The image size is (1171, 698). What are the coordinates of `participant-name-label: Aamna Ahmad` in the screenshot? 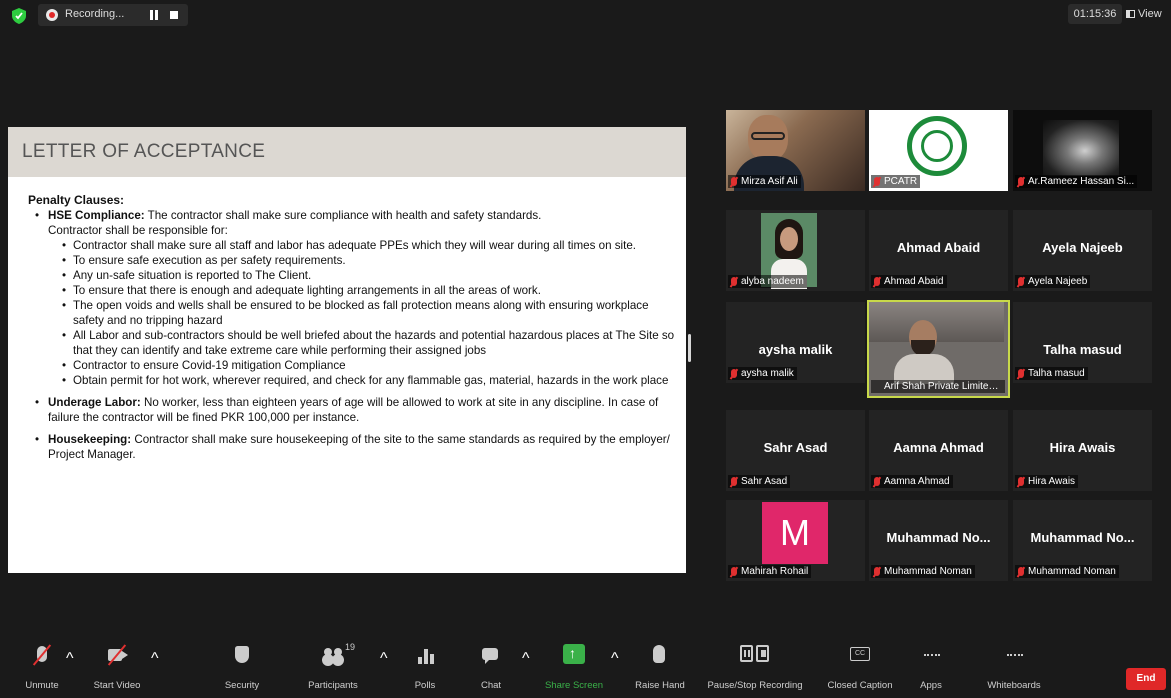 It's located at (912, 481).